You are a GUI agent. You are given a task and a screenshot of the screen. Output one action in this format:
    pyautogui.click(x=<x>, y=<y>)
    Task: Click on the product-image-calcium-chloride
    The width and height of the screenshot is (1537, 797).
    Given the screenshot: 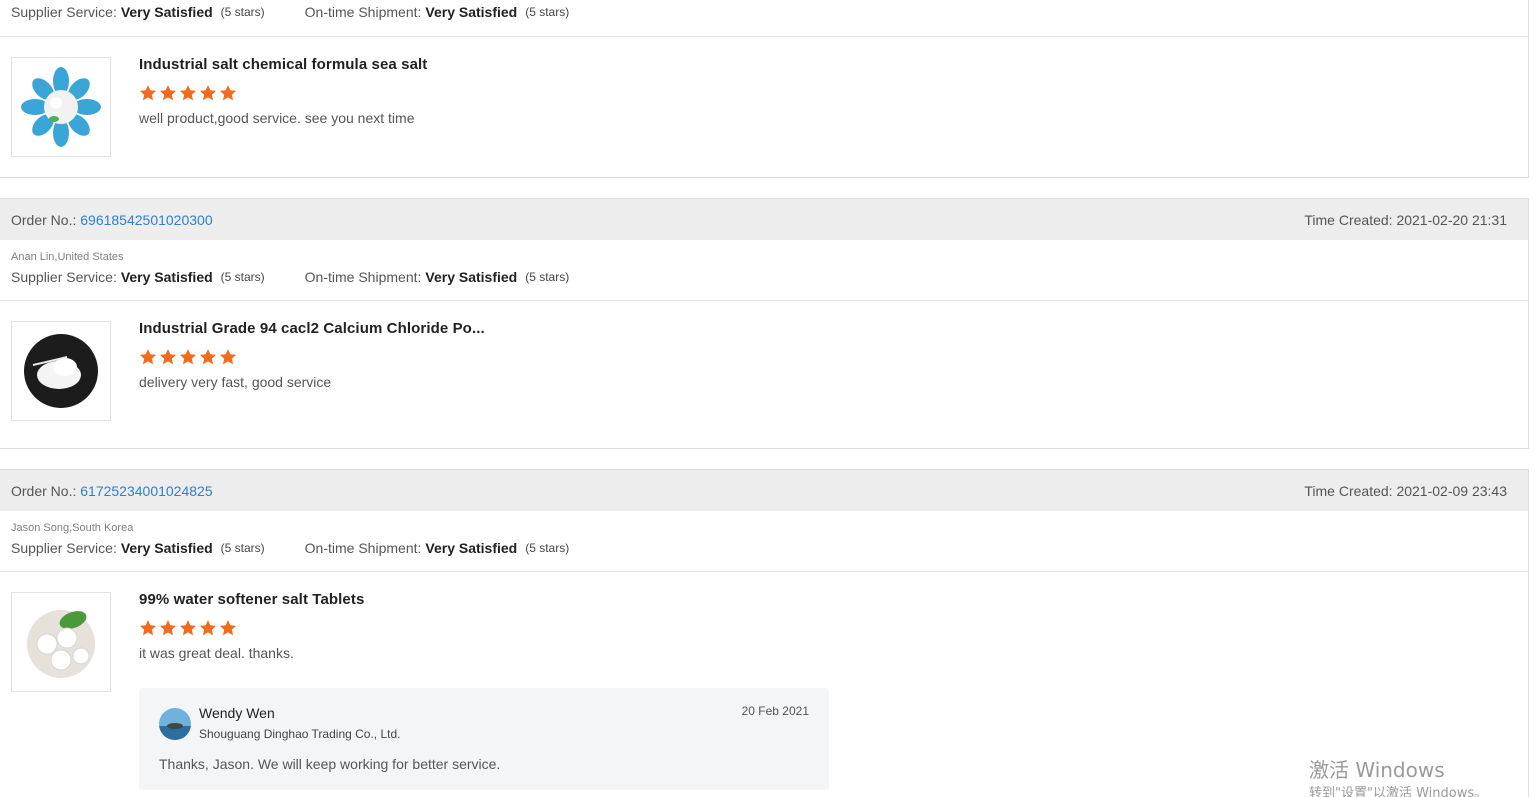 What is the action you would take?
    pyautogui.click(x=61, y=371)
    